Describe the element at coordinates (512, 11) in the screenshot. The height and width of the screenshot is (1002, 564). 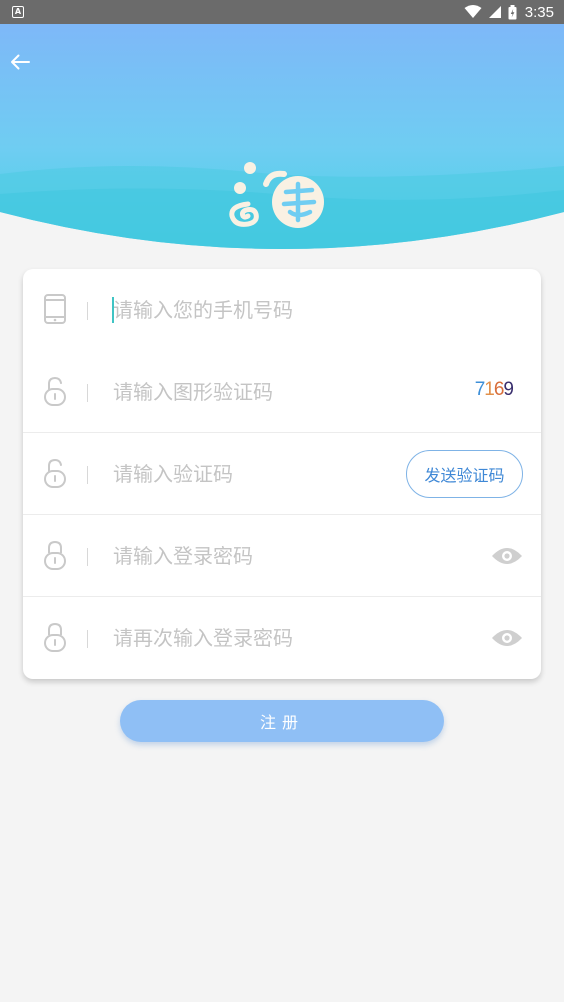
I see `battery-icon` at that location.